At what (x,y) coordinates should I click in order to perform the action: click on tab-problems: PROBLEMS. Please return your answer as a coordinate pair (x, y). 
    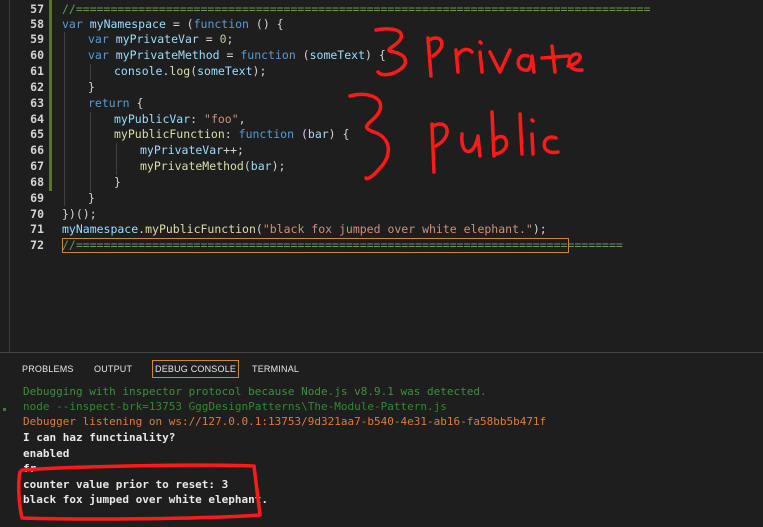
    Looking at the image, I should click on (48, 369).